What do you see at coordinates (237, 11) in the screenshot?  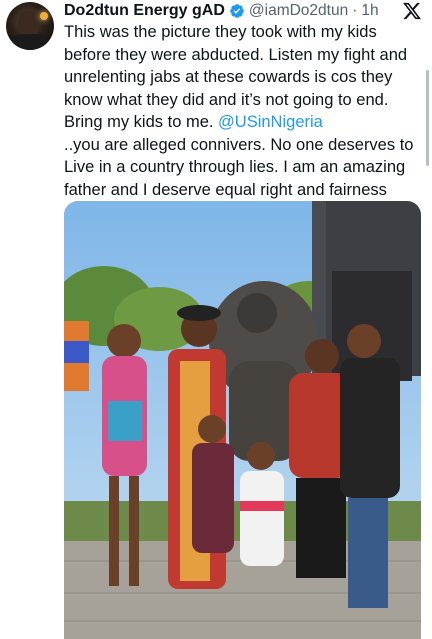 I see `verified-badge-icon` at bounding box center [237, 11].